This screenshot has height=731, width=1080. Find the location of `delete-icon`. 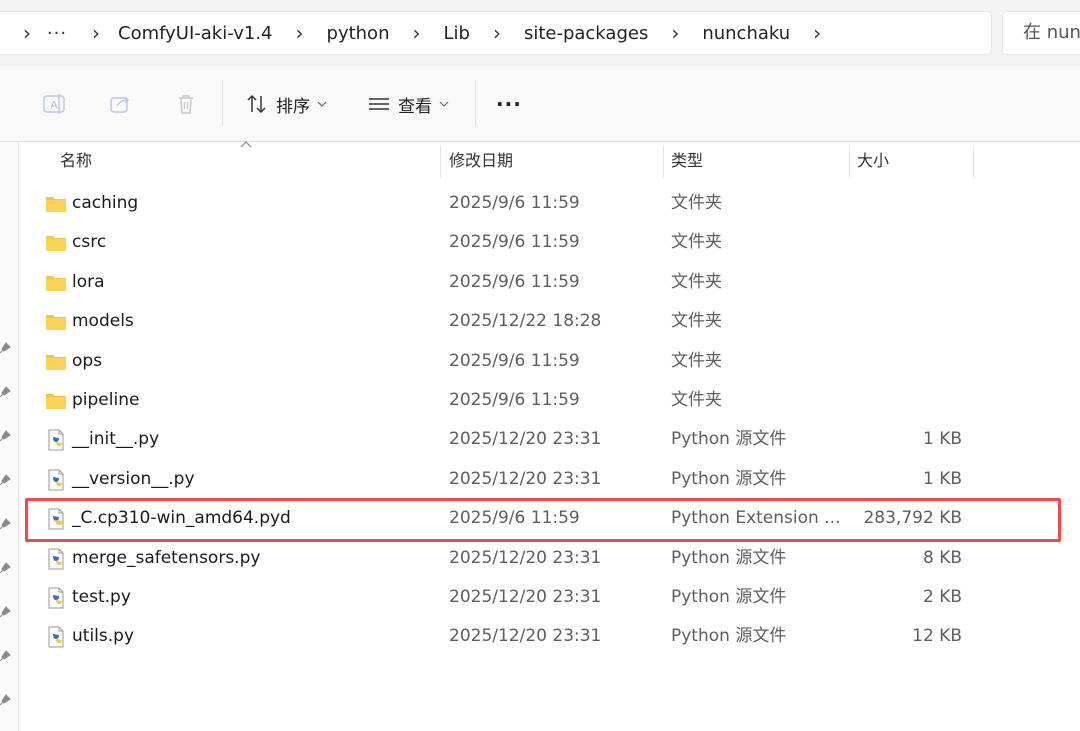

delete-icon is located at coordinates (186, 104).